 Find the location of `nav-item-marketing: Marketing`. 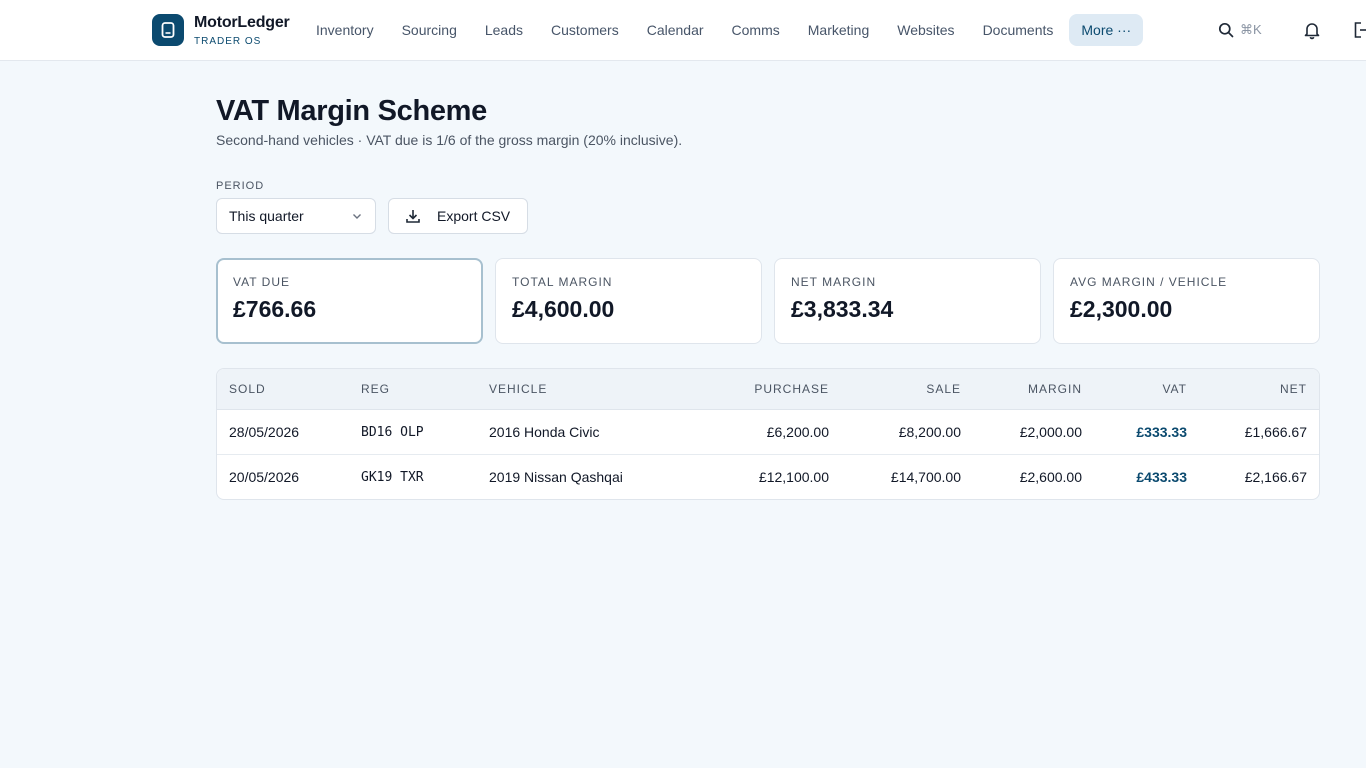

nav-item-marketing: Marketing is located at coordinates (838, 30).